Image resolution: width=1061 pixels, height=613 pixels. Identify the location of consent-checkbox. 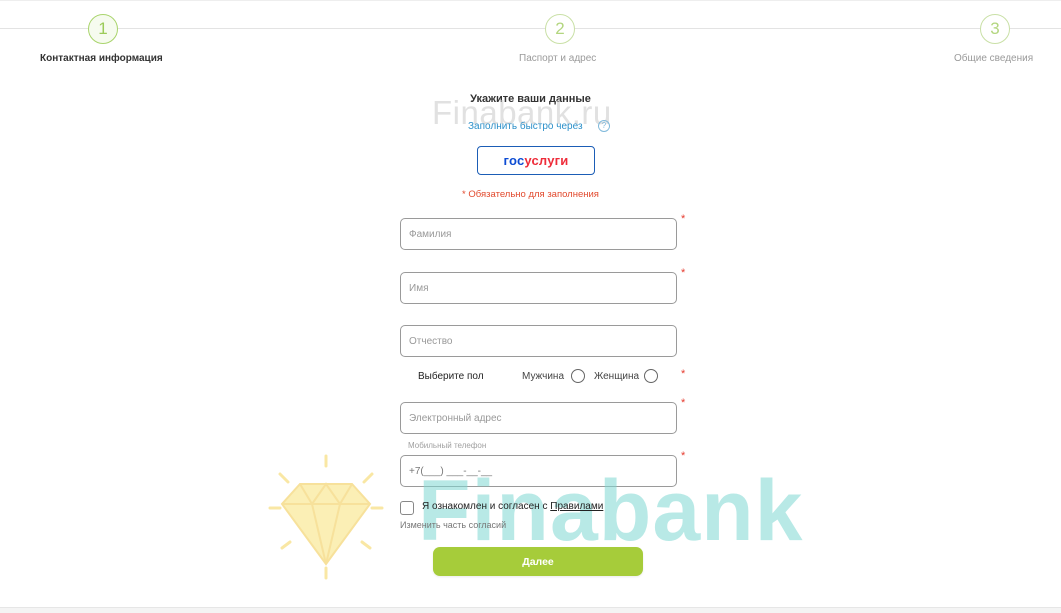
(407, 508).